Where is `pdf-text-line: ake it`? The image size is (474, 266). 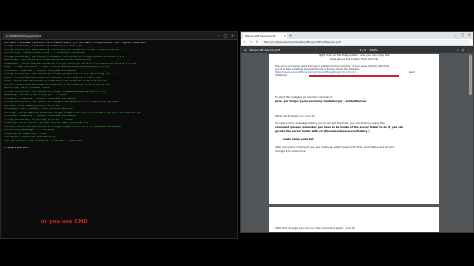 pdf-text-line: ake it is located at coordinates (412, 72).